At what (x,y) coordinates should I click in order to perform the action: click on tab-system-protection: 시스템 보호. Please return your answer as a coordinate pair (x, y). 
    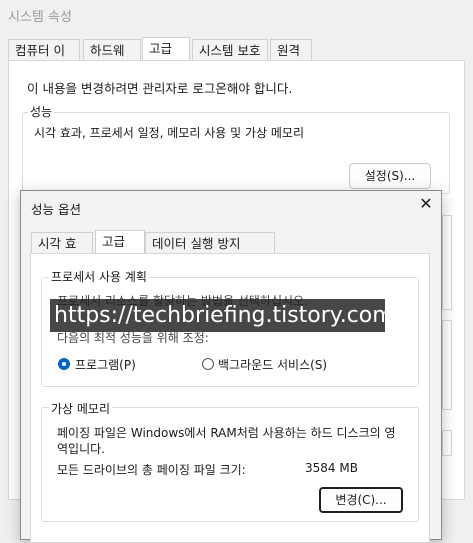
    Looking at the image, I should click on (230, 50).